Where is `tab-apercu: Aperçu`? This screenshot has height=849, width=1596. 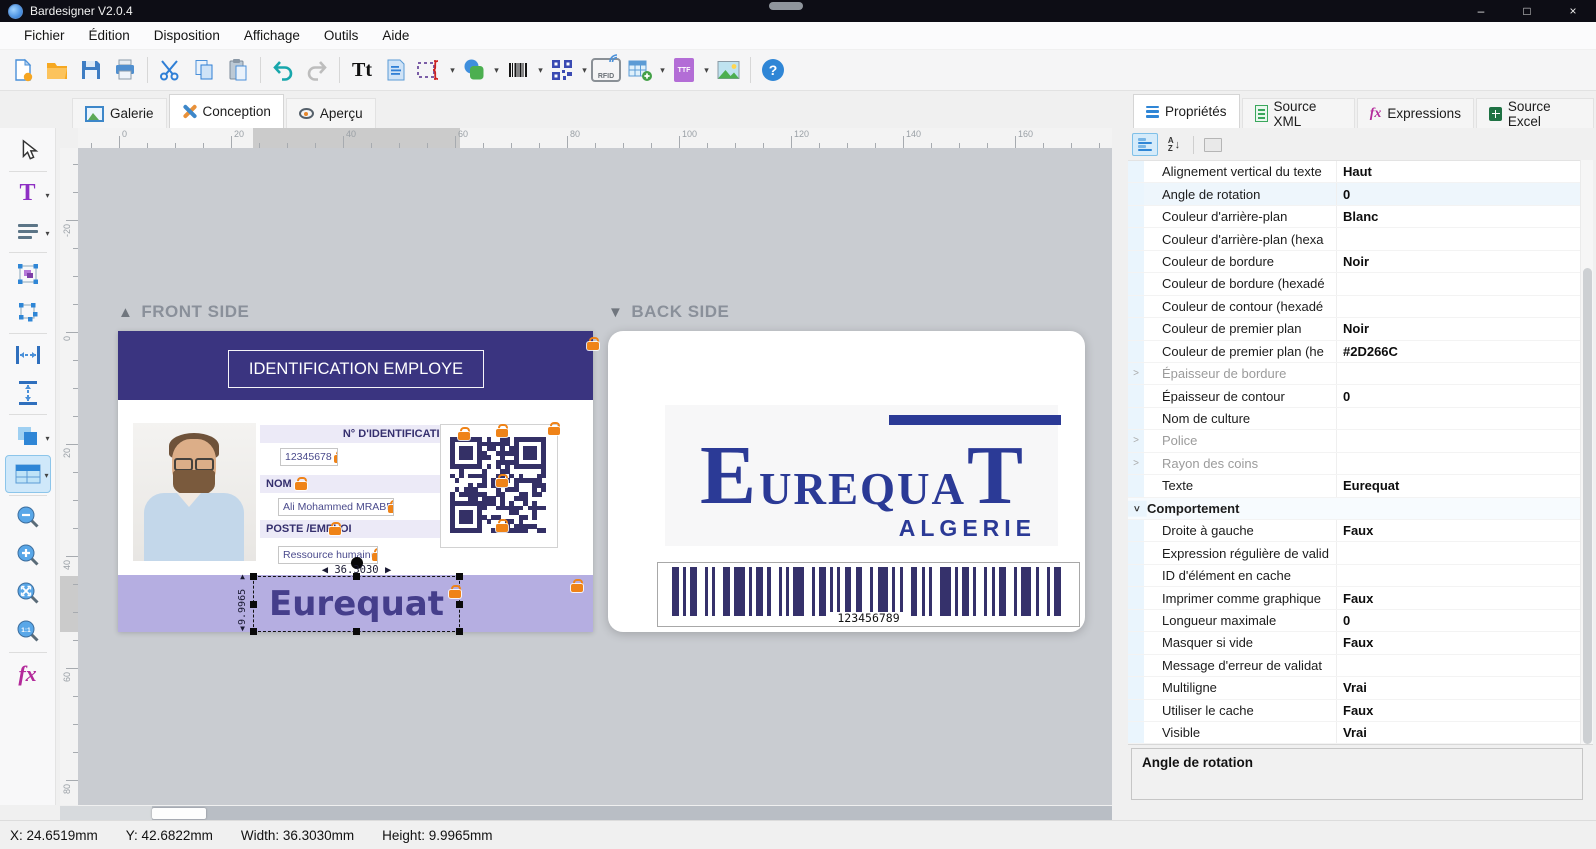
tab-apercu: Aperçu is located at coordinates (330, 113).